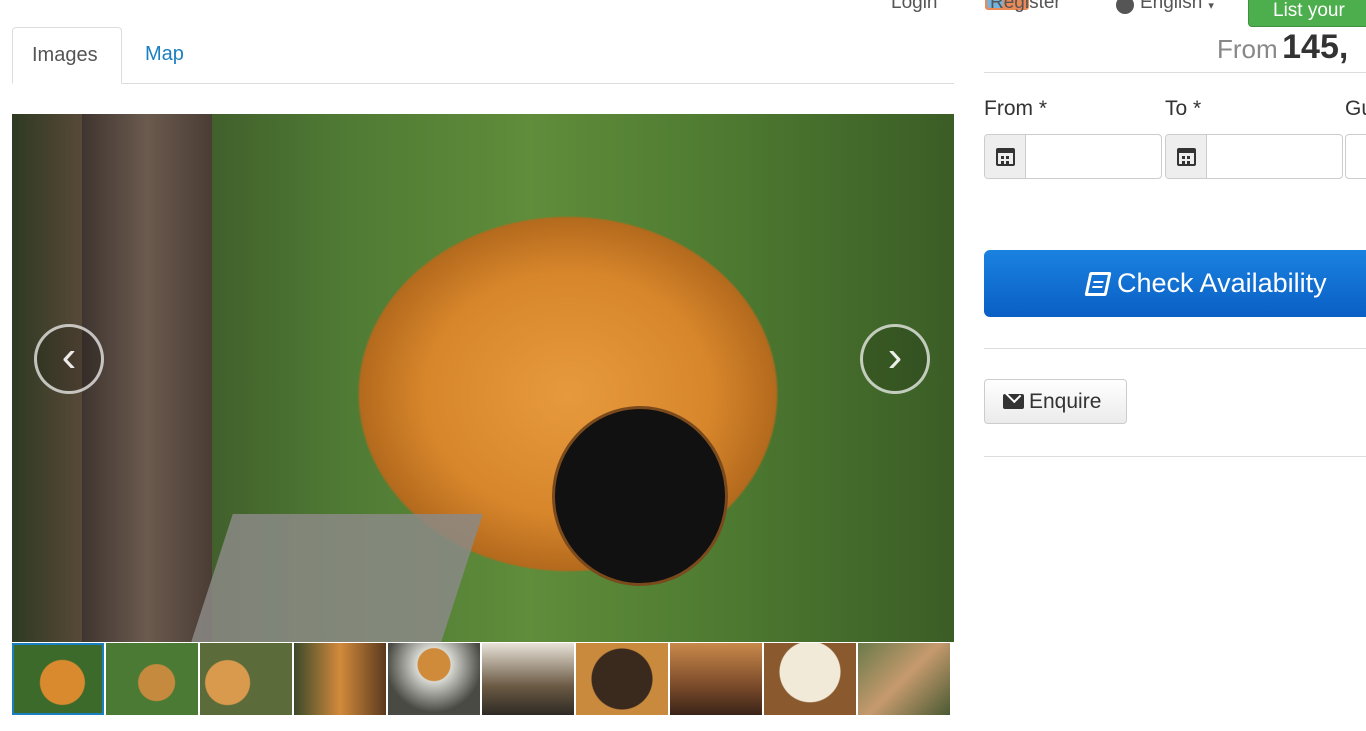 This screenshot has width=1366, height=731. What do you see at coordinates (640, 496) in the screenshot?
I see `pod-window-graphic` at bounding box center [640, 496].